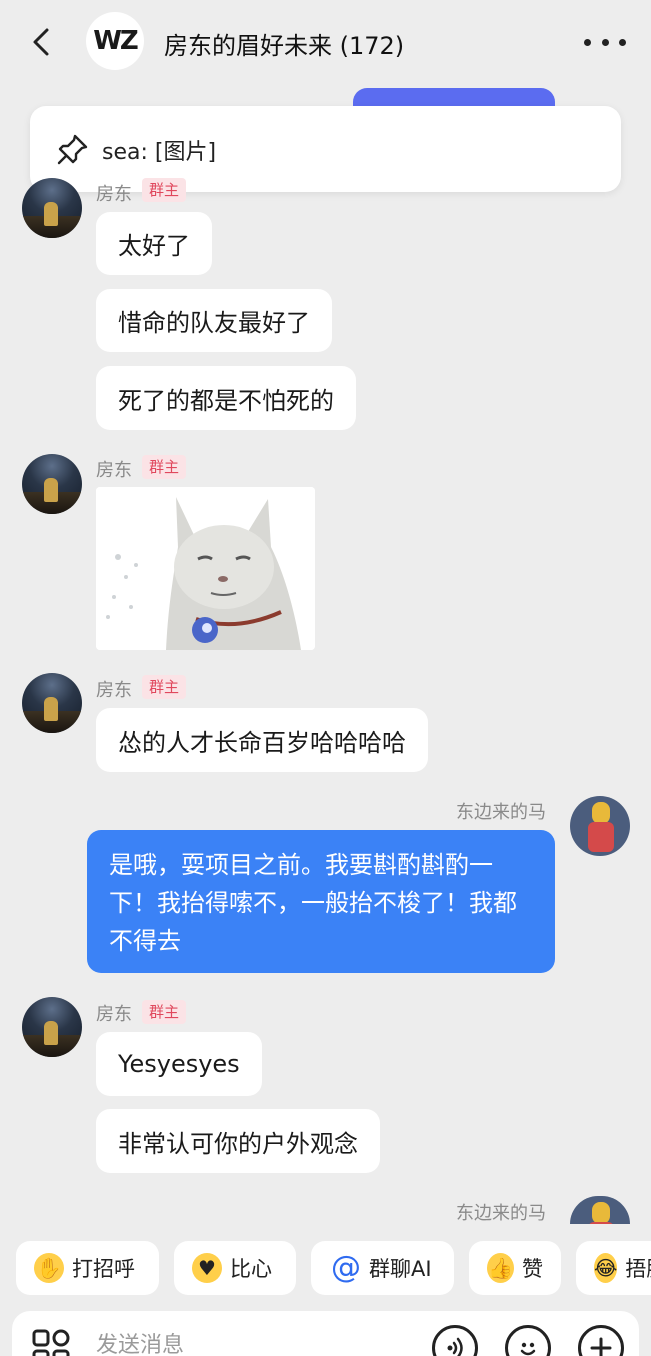 Image resolution: width=651 pixels, height=1356 pixels. I want to click on voice-button, so click(455, 1340).